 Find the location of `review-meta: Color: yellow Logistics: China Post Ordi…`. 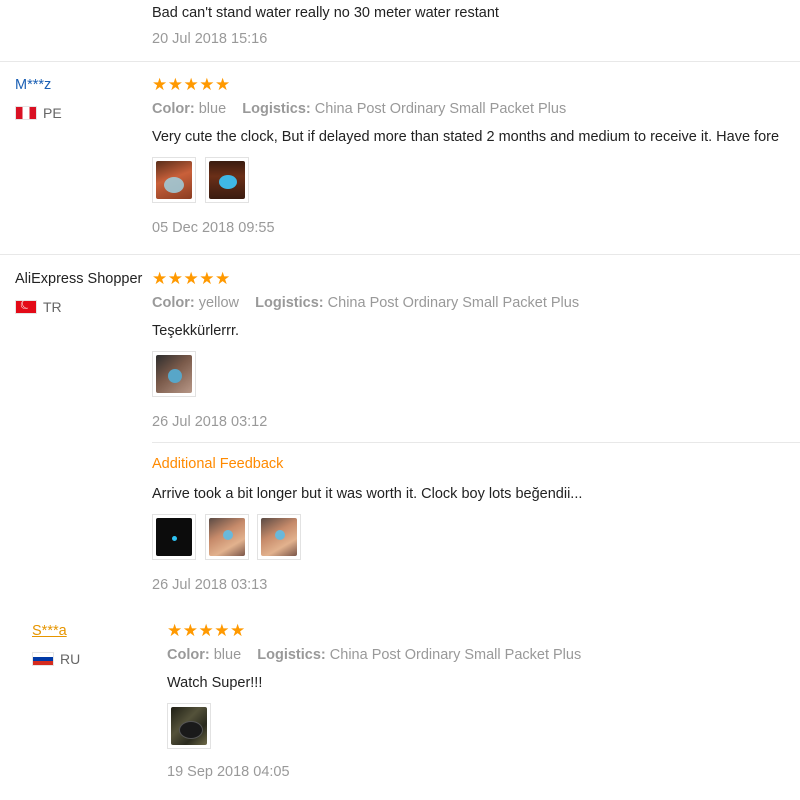

review-meta: Color: yellow Logistics: China Post Ordi… is located at coordinates (365, 303).